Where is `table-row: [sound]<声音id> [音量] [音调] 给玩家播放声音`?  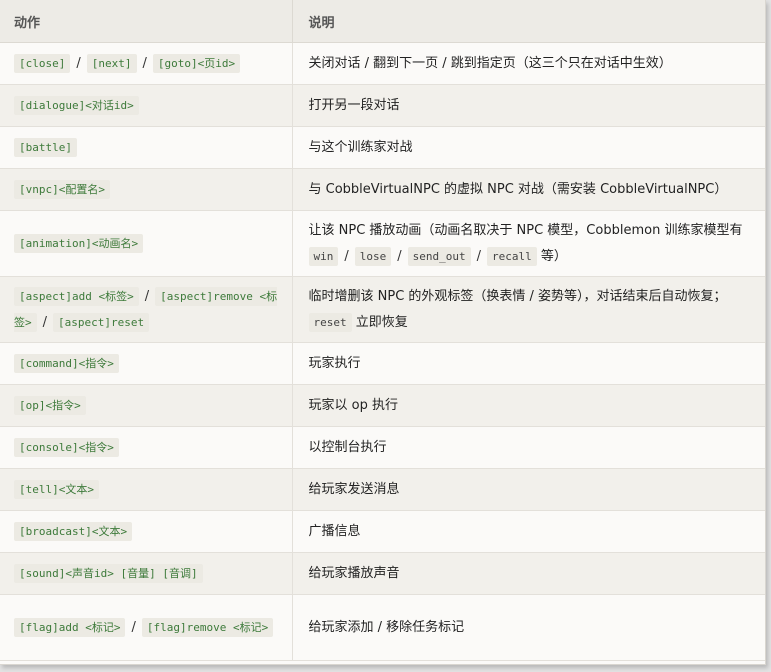 table-row: [sound]<声音id> [音量] [音调] 给玩家播放声音 is located at coordinates (382, 573).